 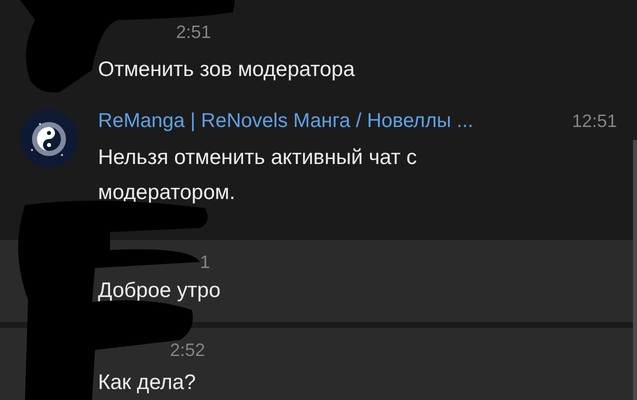 I want to click on message-text: Отменить зов модератора, so click(x=227, y=70).